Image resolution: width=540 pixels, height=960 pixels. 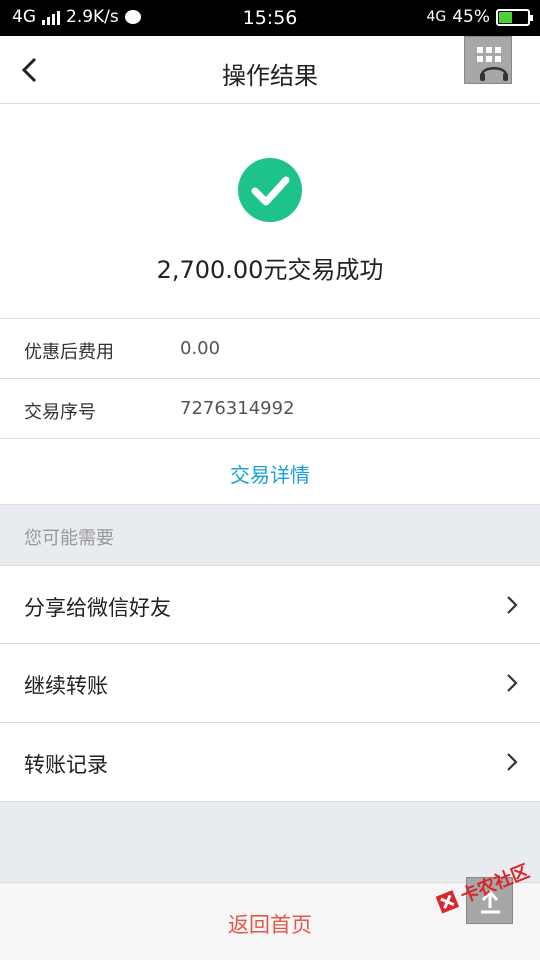 What do you see at coordinates (200, 348) in the screenshot?
I see `info-value: 0.00` at bounding box center [200, 348].